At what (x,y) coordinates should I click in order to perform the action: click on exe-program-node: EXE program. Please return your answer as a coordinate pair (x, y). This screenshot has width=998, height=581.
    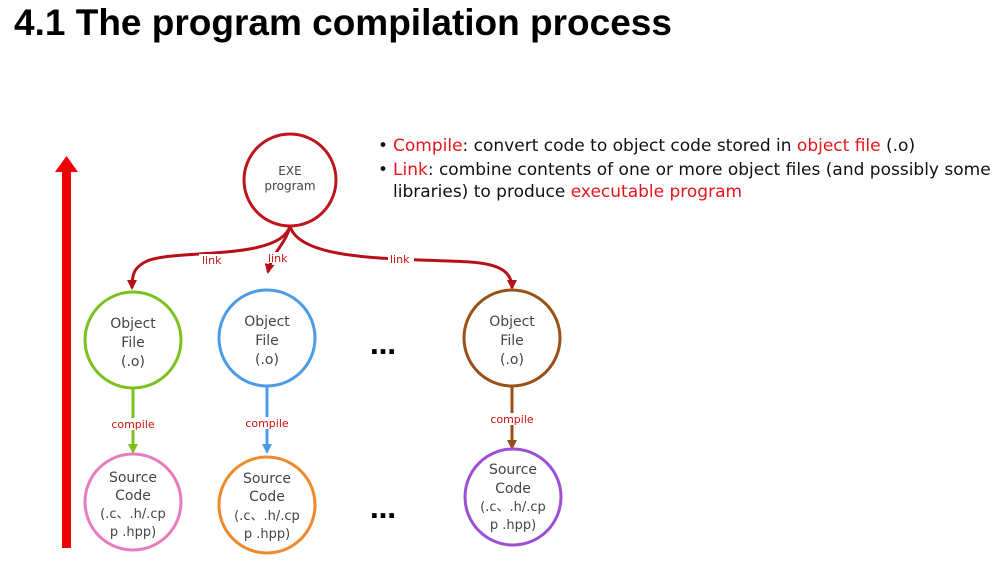
    Looking at the image, I should click on (290, 180).